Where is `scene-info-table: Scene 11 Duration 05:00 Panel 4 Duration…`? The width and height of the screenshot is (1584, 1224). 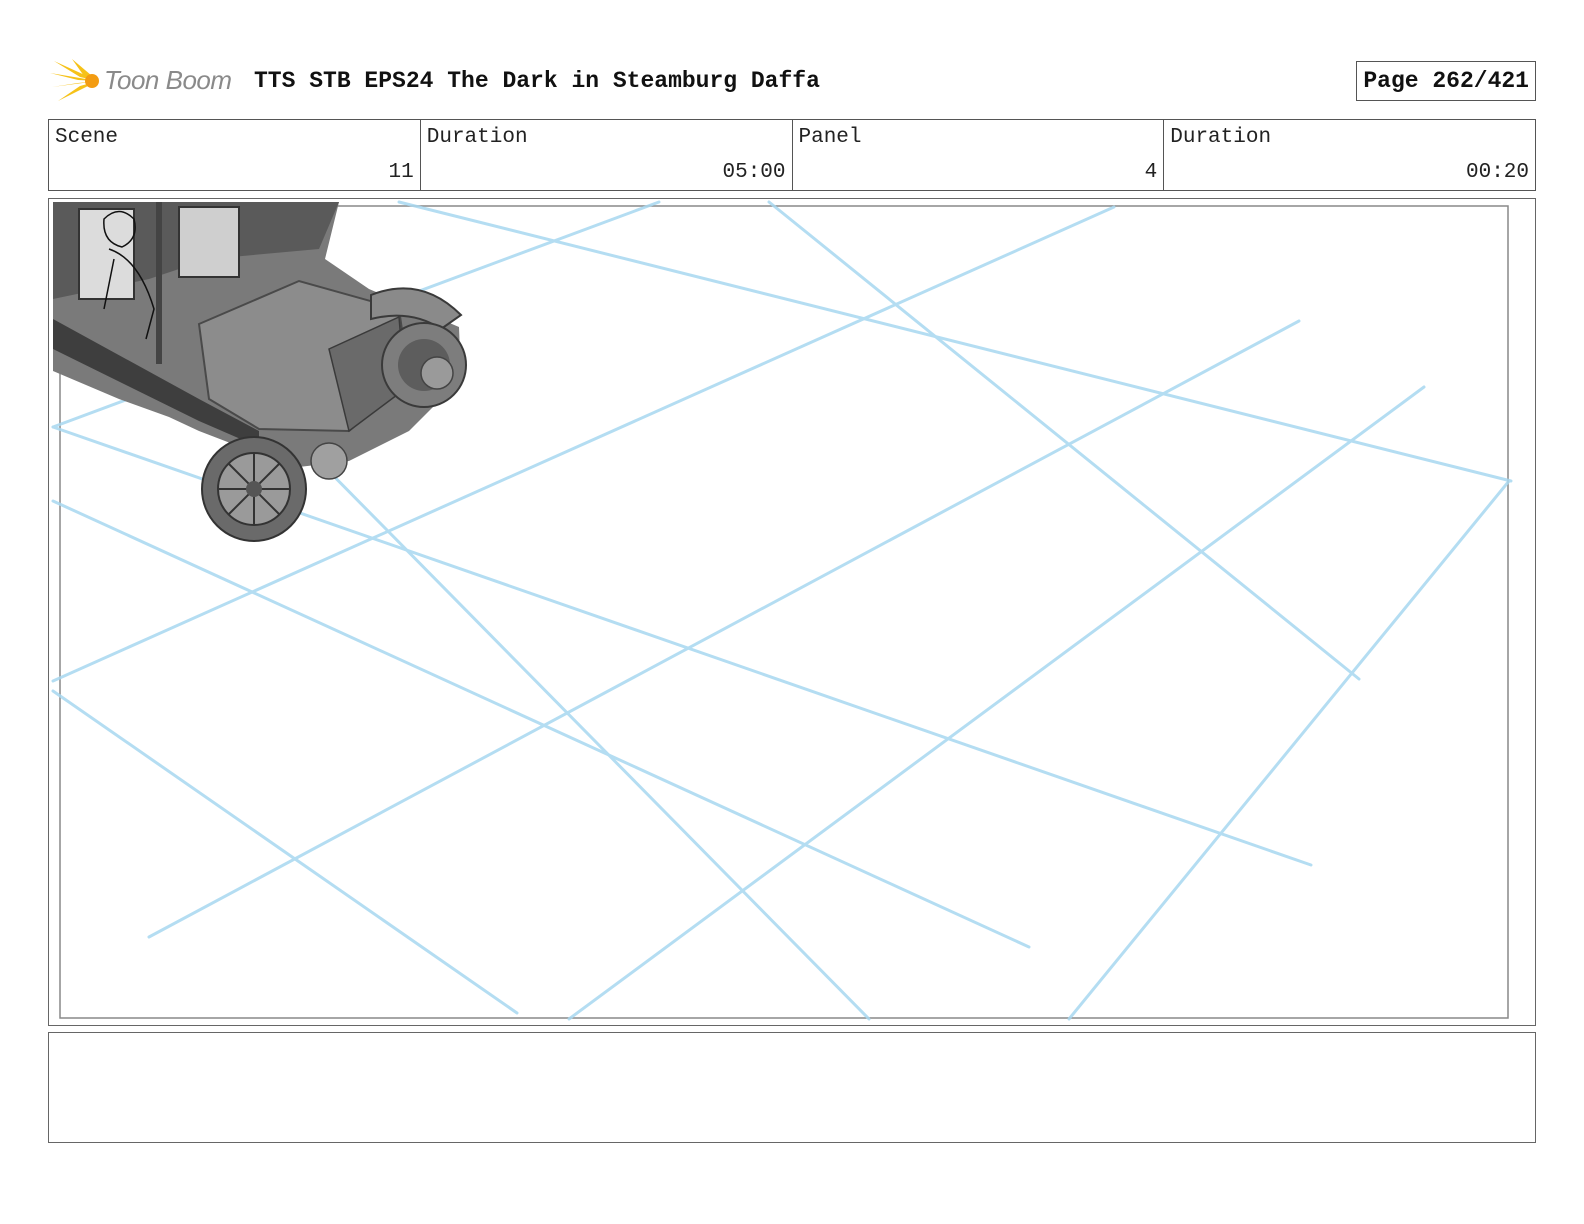 scene-info-table: Scene 11 Duration 05:00 Panel 4 Duration… is located at coordinates (792, 155).